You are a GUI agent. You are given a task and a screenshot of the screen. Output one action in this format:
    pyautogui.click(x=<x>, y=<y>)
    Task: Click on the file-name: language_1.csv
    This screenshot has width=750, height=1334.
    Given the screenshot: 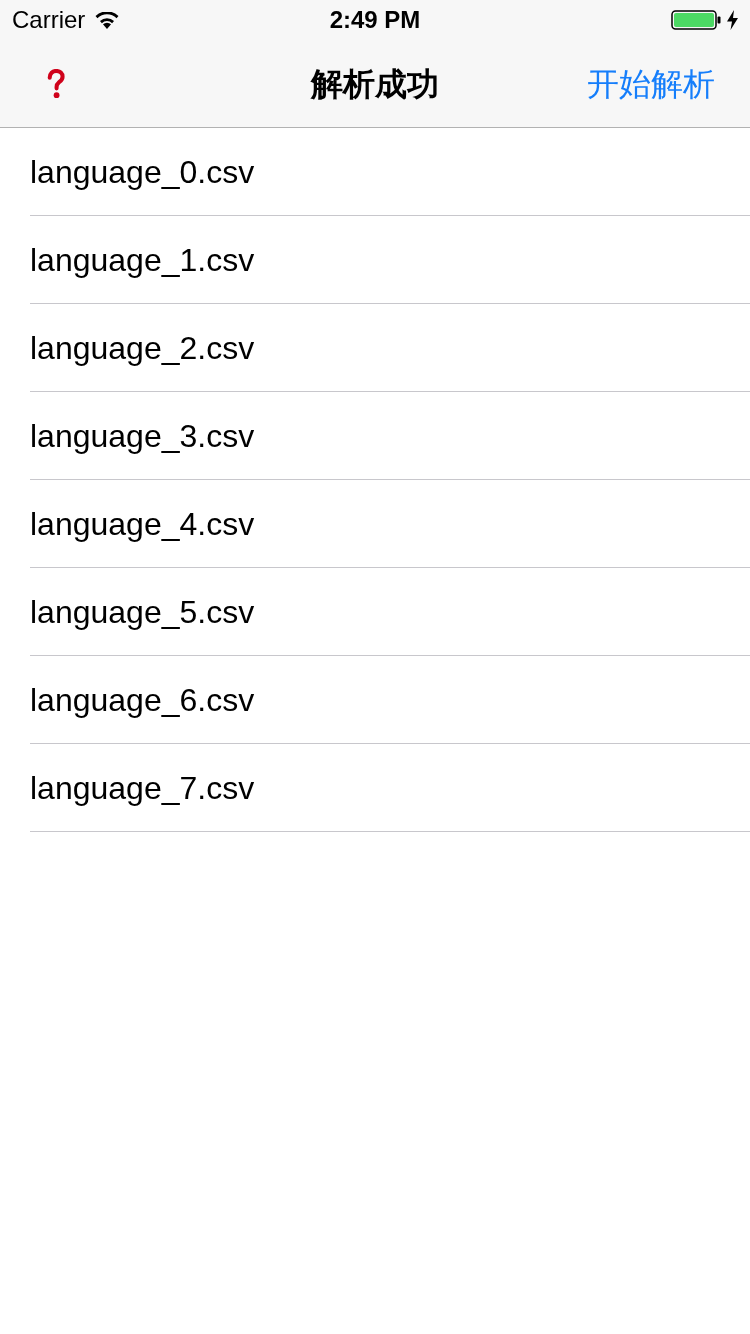 What is the action you would take?
    pyautogui.click(x=142, y=259)
    